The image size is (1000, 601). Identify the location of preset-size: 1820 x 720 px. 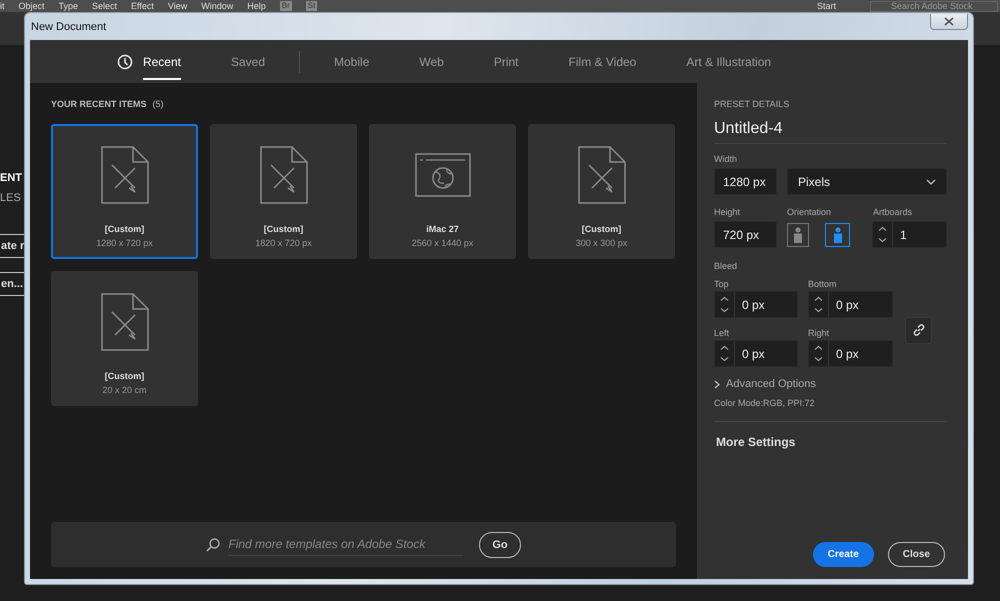
(283, 243).